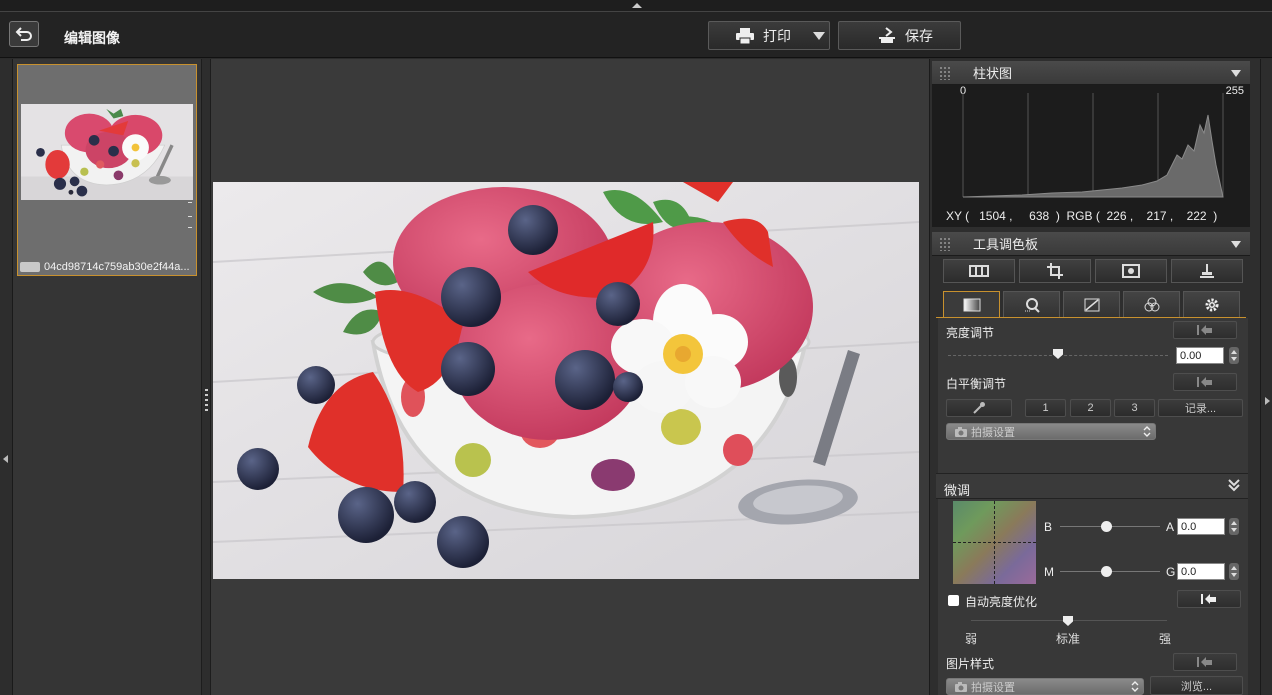  I want to click on level-standard-label: 标准, so click(1068, 639).